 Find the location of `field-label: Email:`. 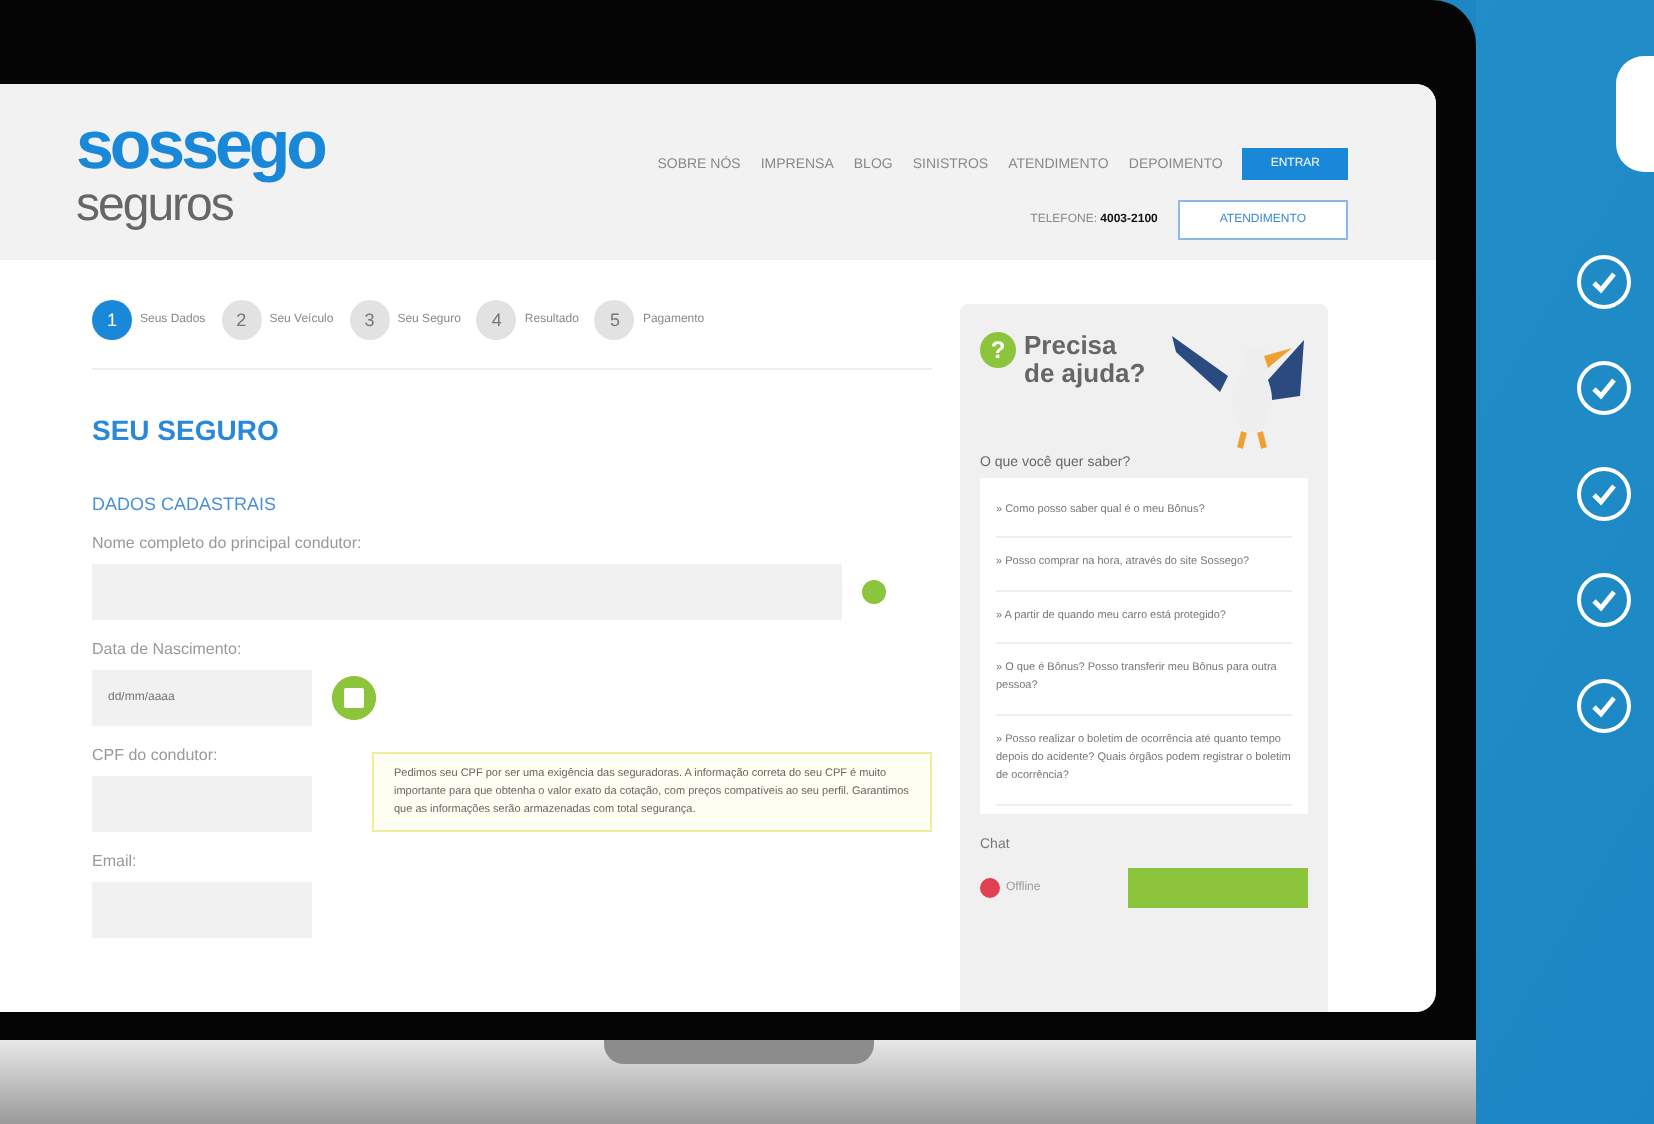

field-label: Email: is located at coordinates (115, 861).